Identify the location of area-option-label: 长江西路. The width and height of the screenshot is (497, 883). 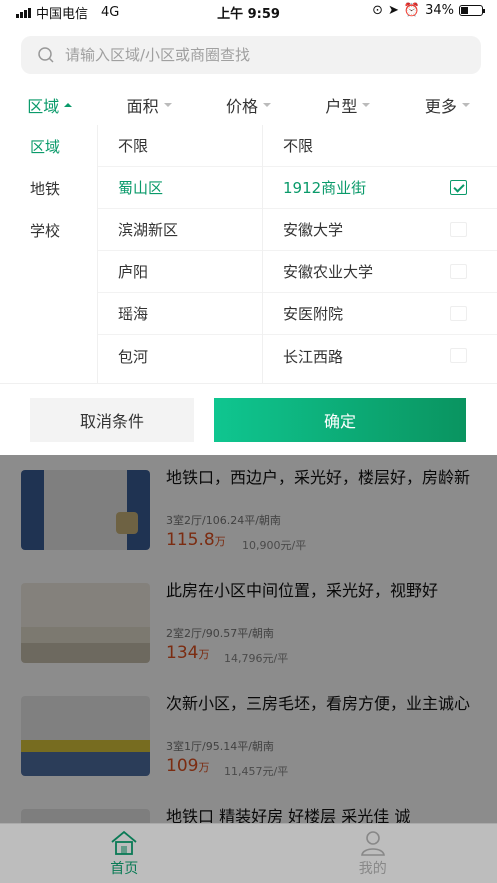
(313, 356).